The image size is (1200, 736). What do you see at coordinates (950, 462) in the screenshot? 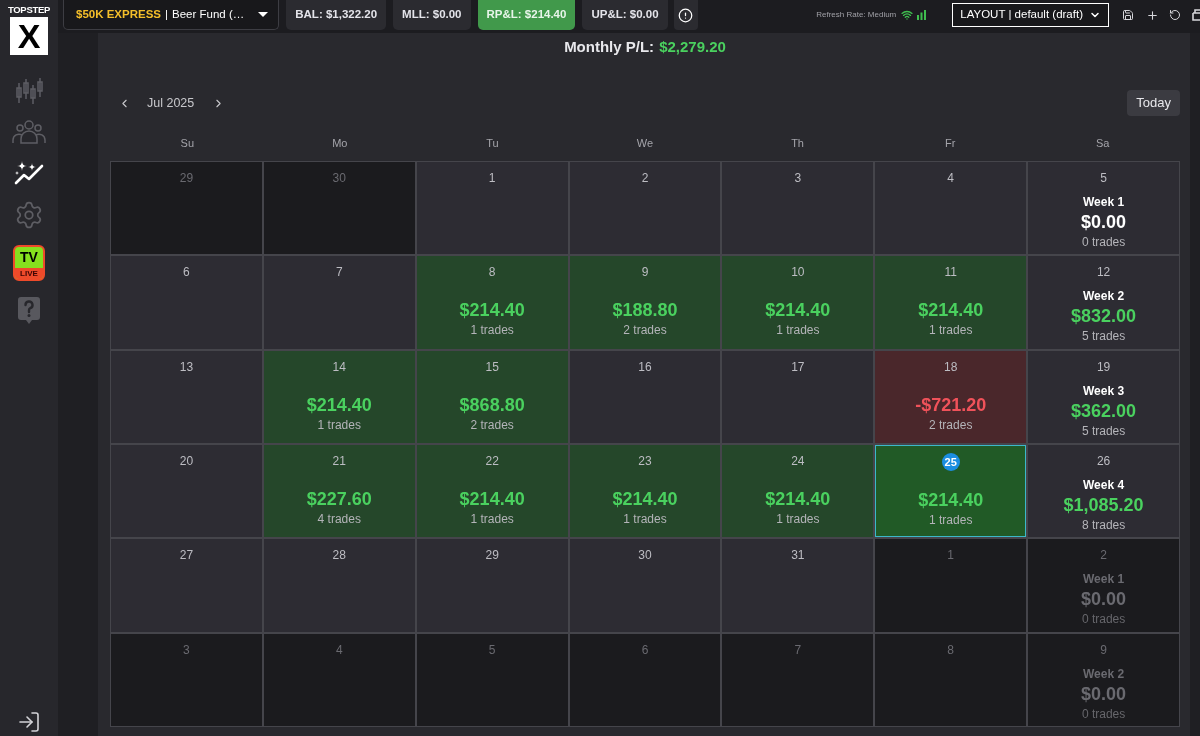
I see `today-day-number: 25` at bounding box center [950, 462].